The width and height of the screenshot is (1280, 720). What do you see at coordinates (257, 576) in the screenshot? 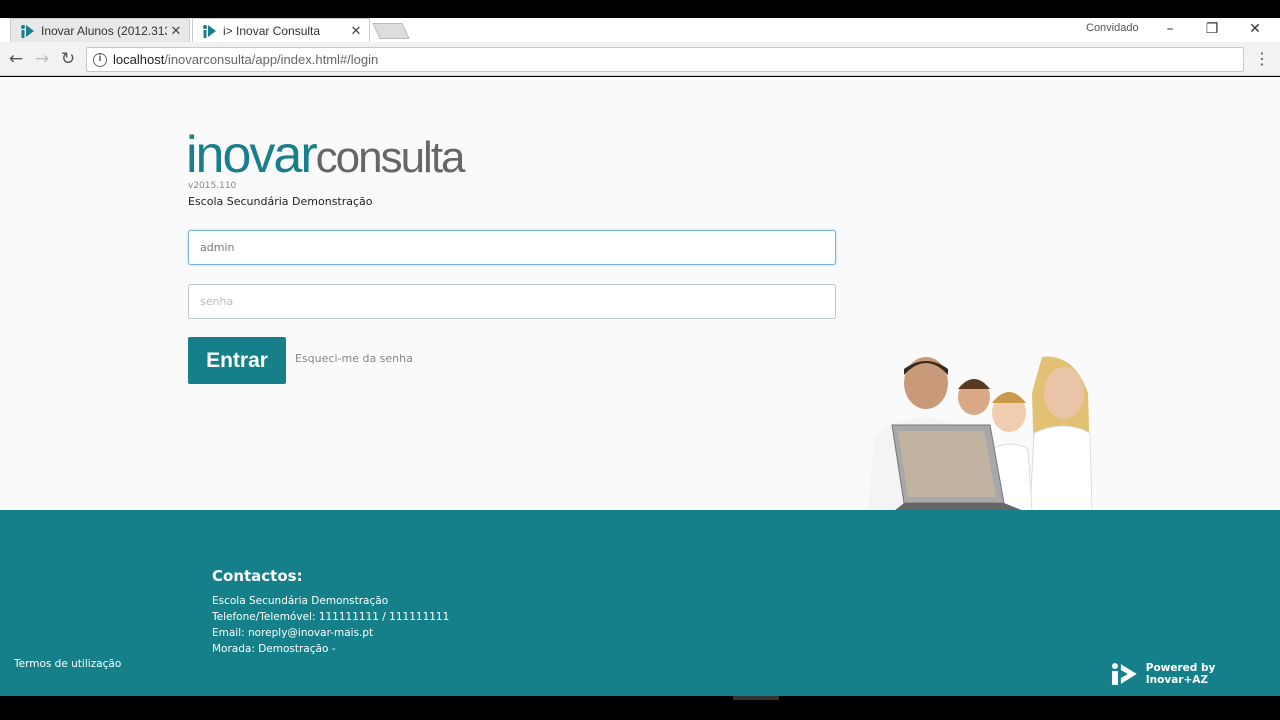
I see `contacts-title: Contactos:` at bounding box center [257, 576].